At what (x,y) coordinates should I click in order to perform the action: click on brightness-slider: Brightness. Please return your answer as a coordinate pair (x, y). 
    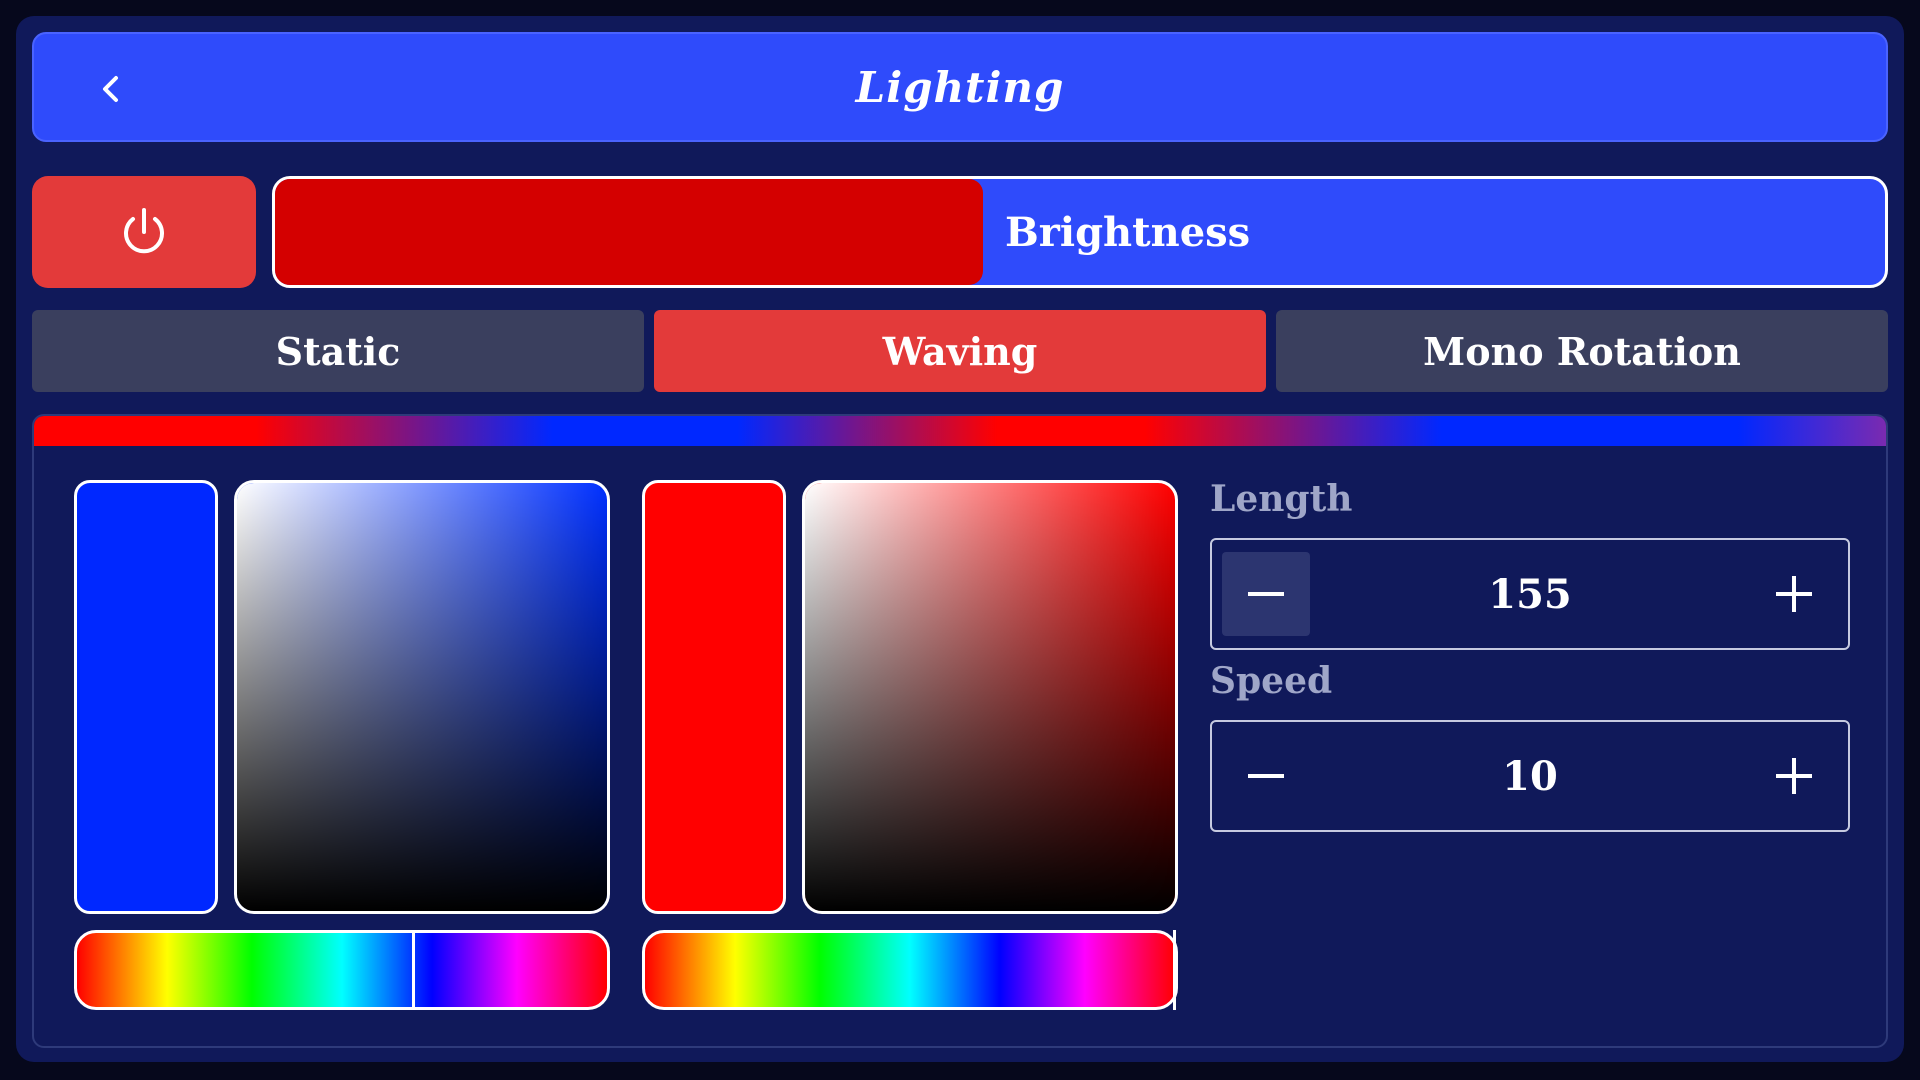
    Looking at the image, I should click on (1080, 232).